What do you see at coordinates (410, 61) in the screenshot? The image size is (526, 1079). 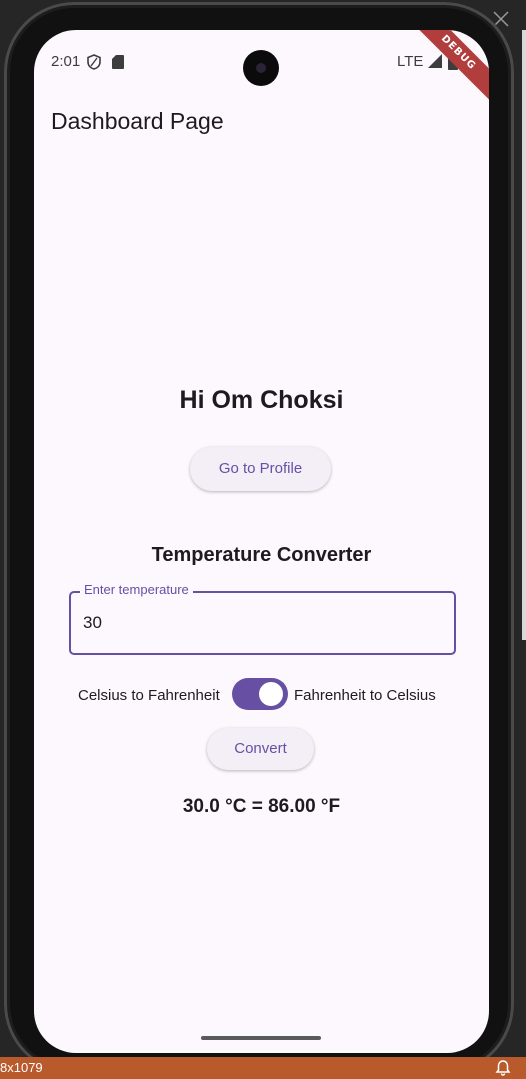 I see `network-type: LTE` at bounding box center [410, 61].